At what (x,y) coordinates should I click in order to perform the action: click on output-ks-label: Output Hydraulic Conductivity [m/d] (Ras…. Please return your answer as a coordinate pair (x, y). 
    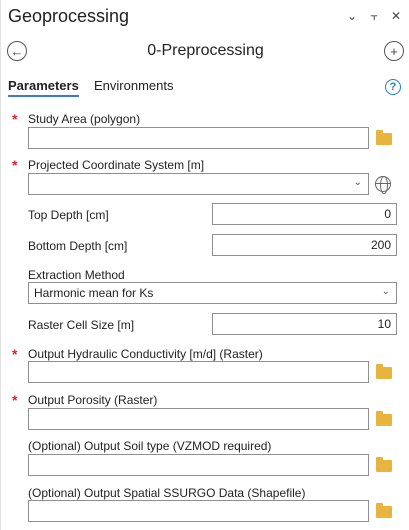
    Looking at the image, I should click on (145, 354).